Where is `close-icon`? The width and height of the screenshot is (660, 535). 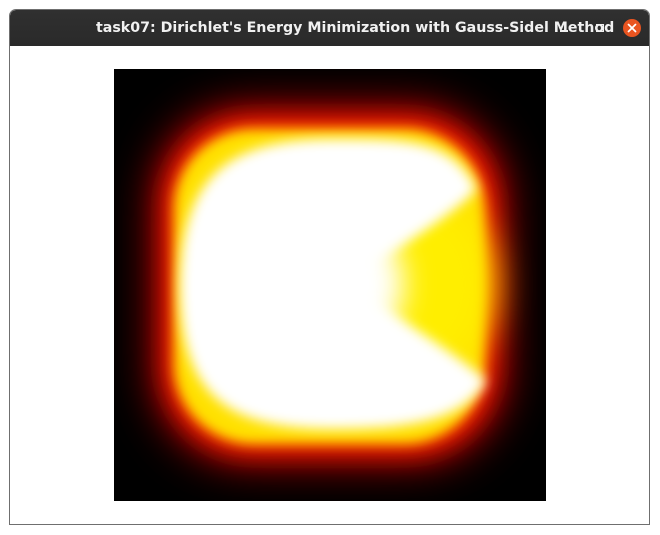
close-icon is located at coordinates (632, 28).